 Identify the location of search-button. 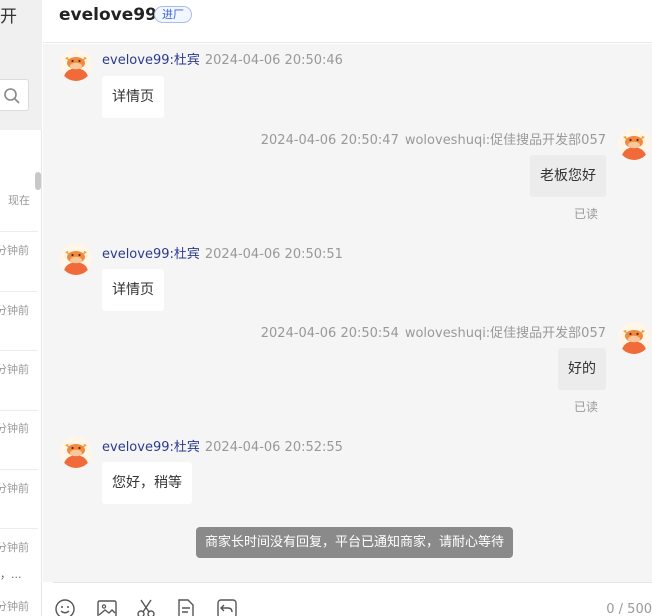
(14, 95).